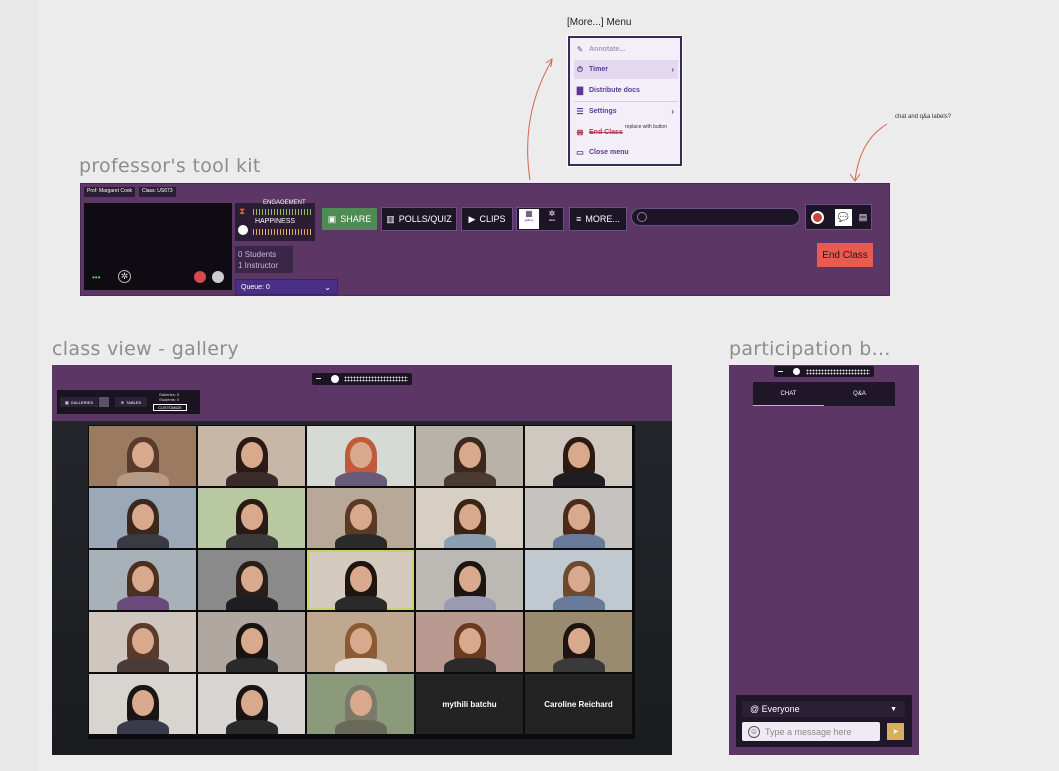 The height and width of the screenshot is (771, 1059). Describe the element at coordinates (487, 219) in the screenshot. I see `clips-button: ▶ CLIPS` at that location.